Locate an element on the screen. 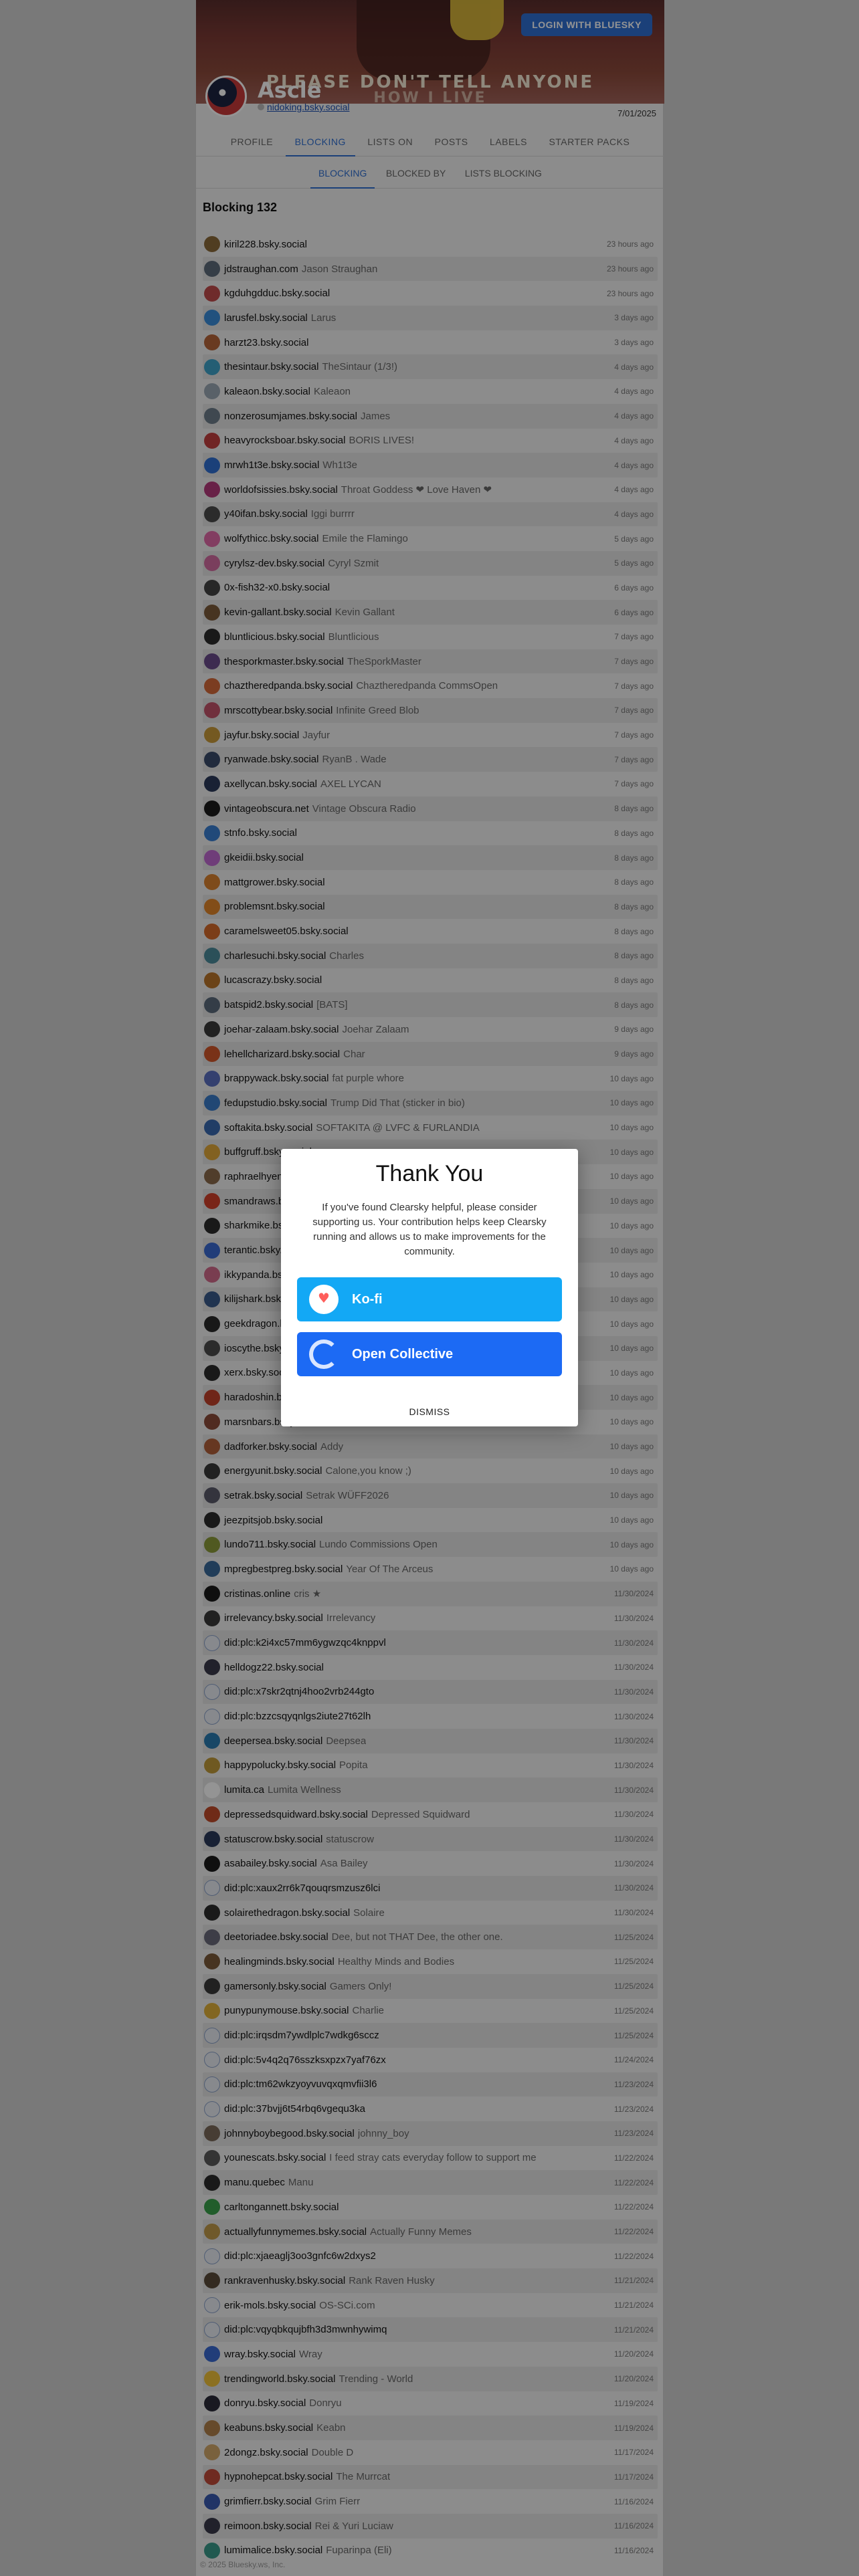 Image resolution: width=859 pixels, height=2576 pixels. open-collective-icon is located at coordinates (324, 1354).